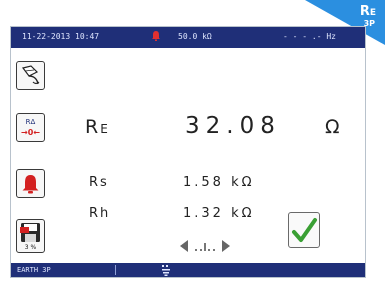 This screenshot has height=281, width=385. I want to click on rs-value: 1.58 kΩ, so click(219, 182).